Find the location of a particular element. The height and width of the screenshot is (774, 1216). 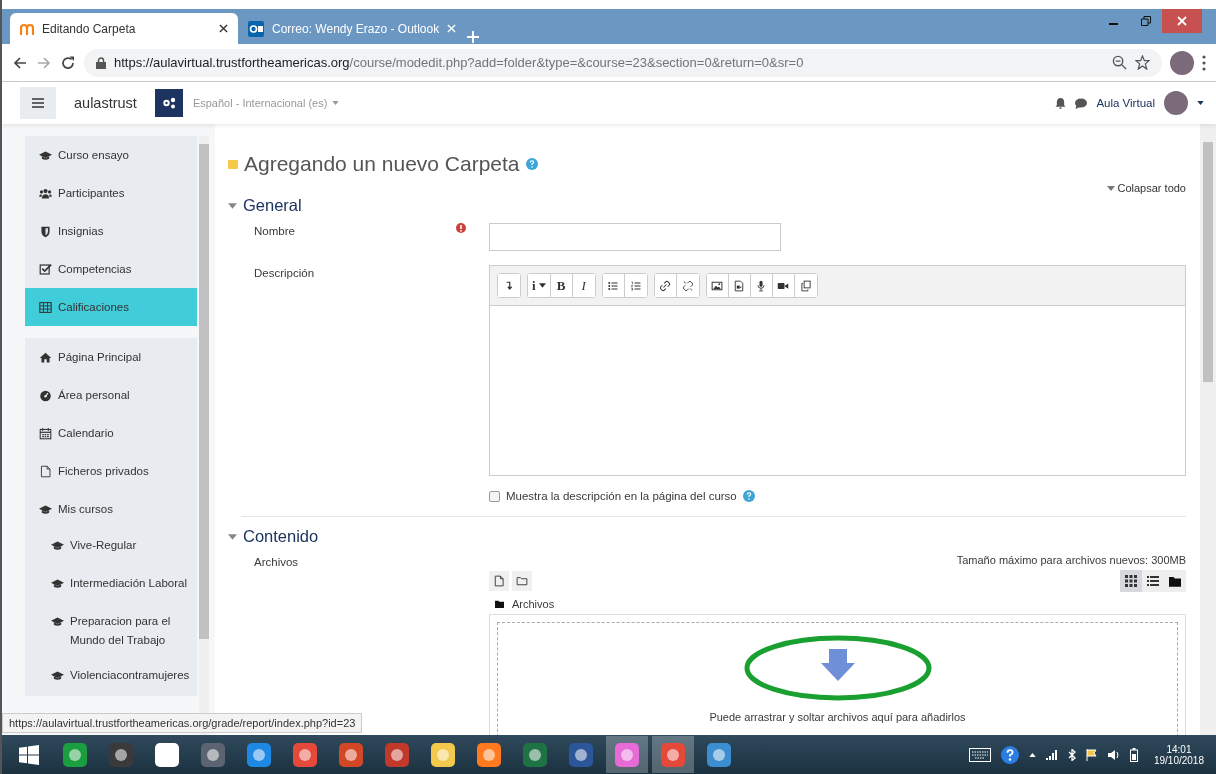

gears-icon is located at coordinates (168, 103).